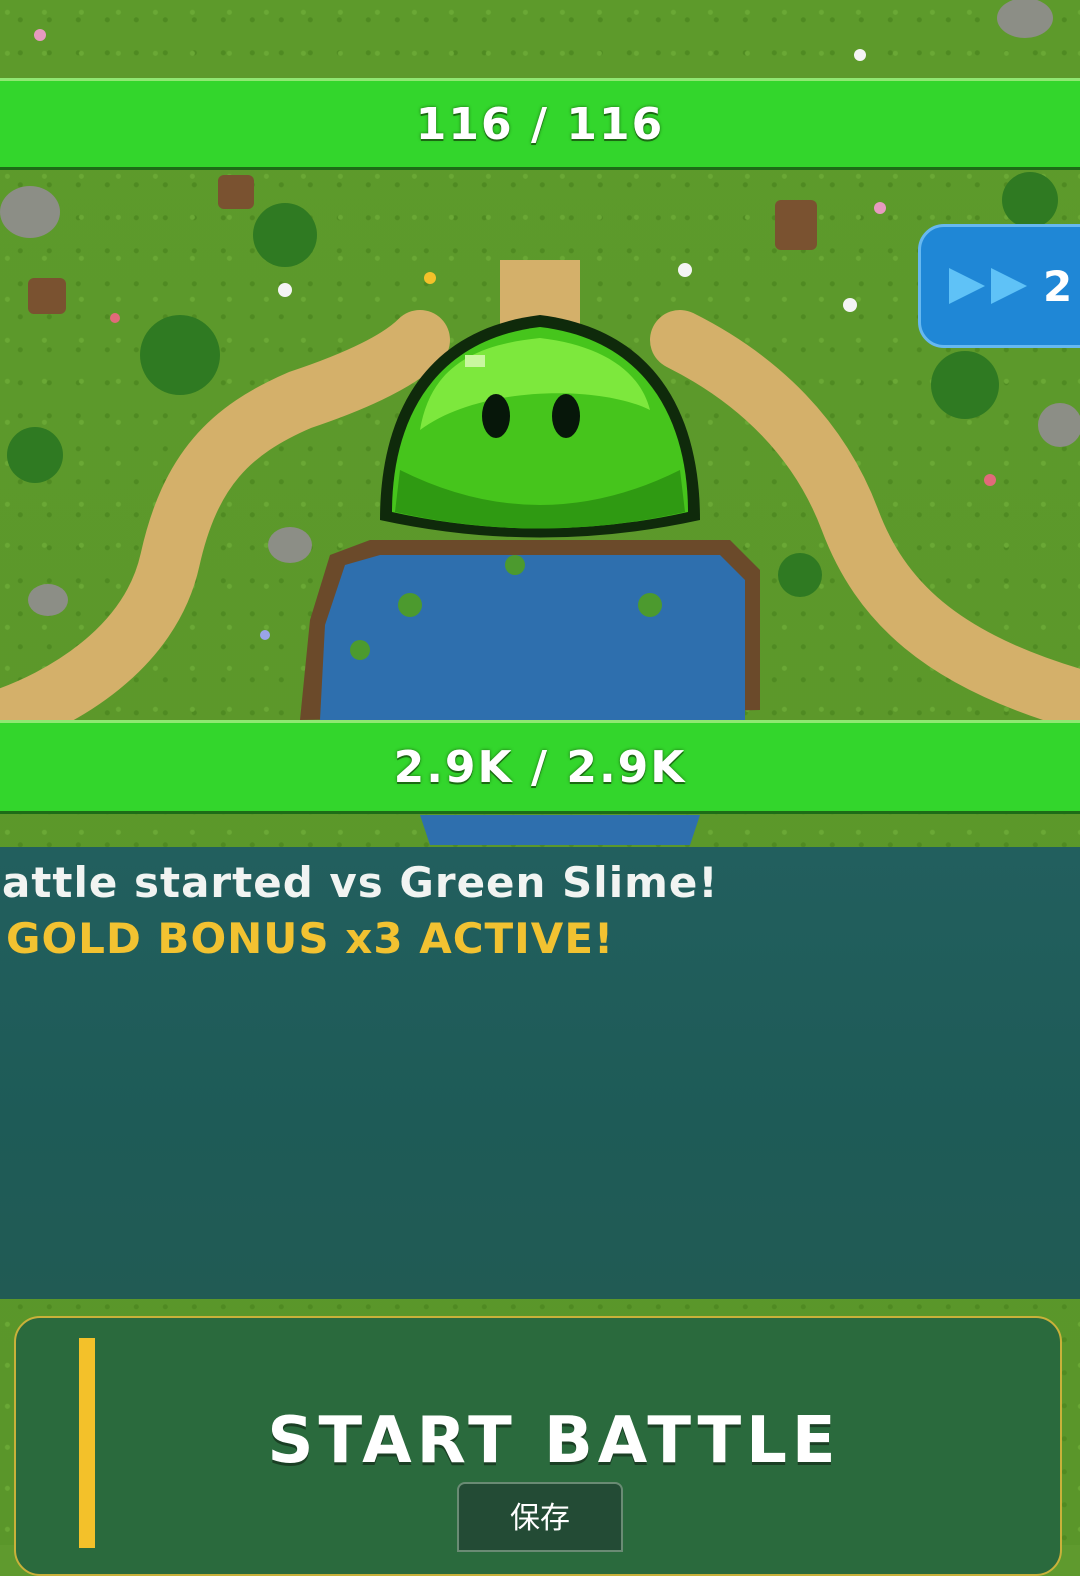 Image resolution: width=1080 pixels, height=1576 pixels. What do you see at coordinates (1058, 286) in the screenshot?
I see `game-speed-label: 2` at bounding box center [1058, 286].